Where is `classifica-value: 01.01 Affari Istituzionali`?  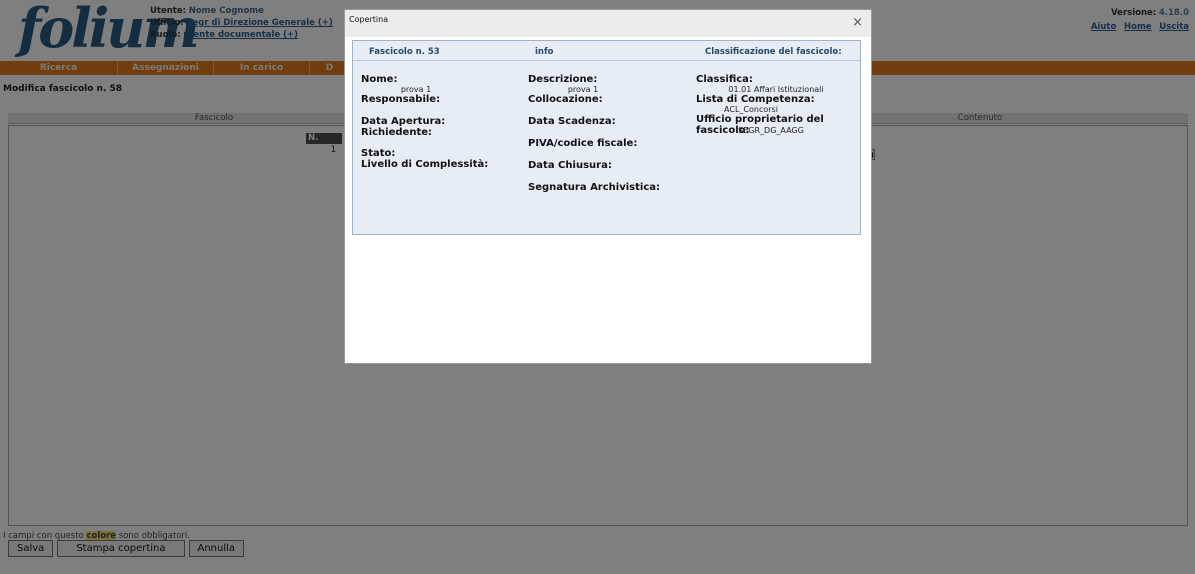
classifica-value: 01.01 Affari Istituzionali is located at coordinates (776, 89).